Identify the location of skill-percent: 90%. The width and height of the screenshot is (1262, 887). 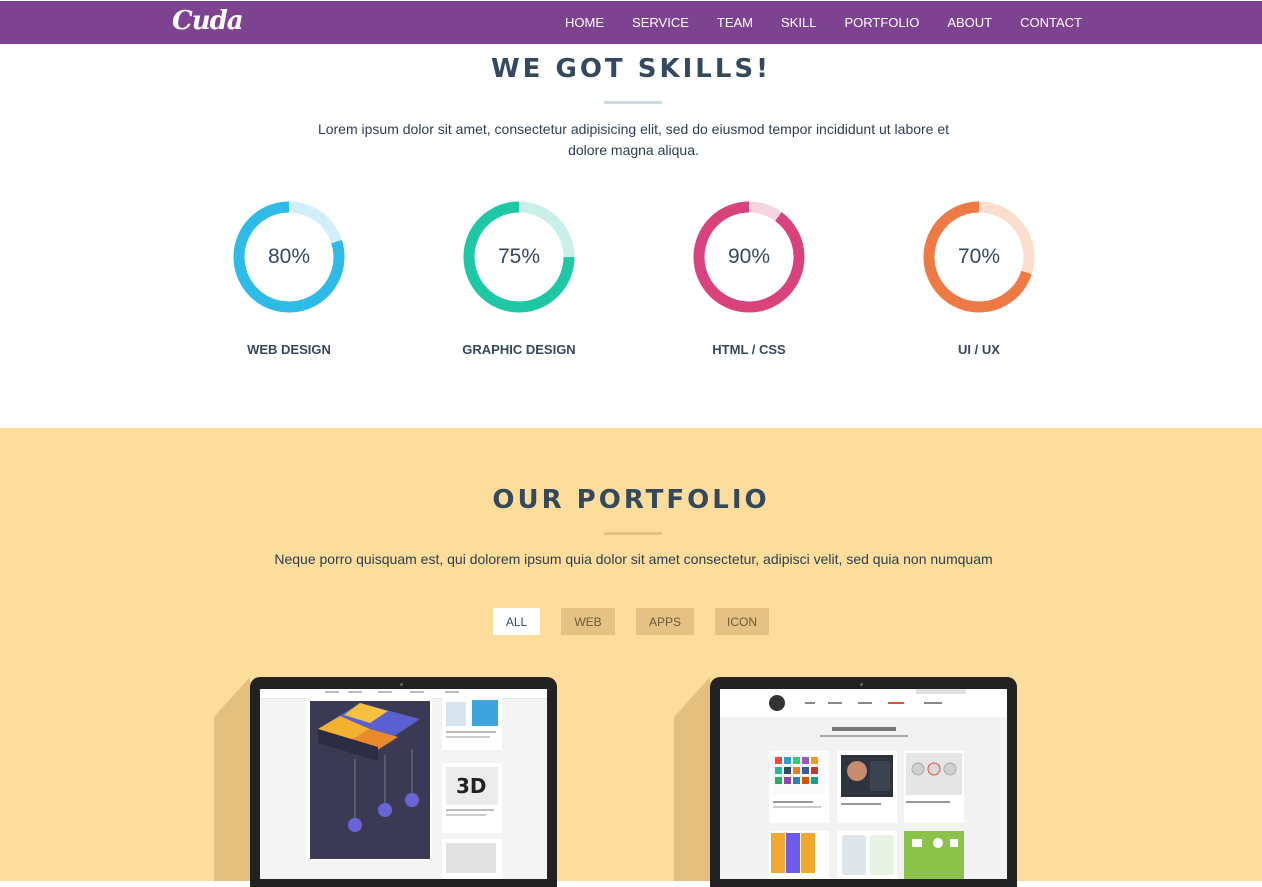
(749, 256).